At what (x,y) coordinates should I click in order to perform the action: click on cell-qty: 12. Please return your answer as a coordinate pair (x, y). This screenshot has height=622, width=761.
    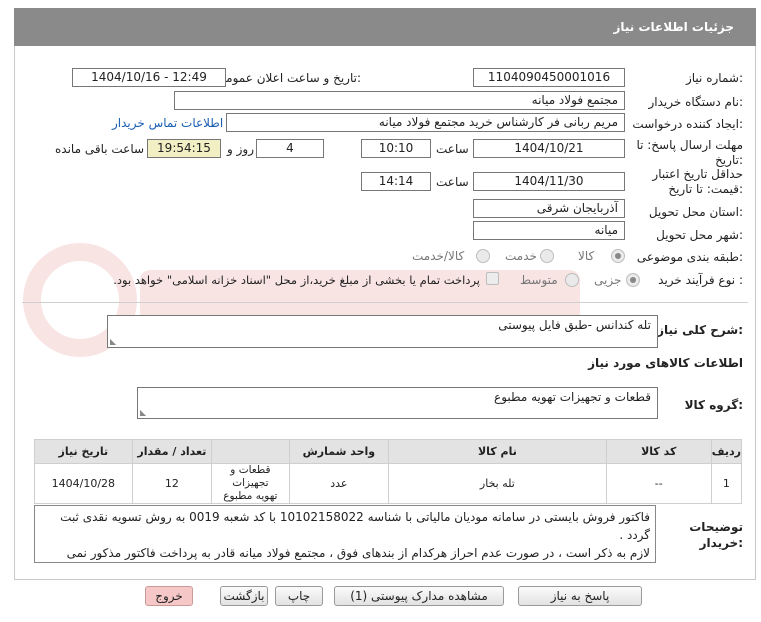
    Looking at the image, I should click on (172, 483).